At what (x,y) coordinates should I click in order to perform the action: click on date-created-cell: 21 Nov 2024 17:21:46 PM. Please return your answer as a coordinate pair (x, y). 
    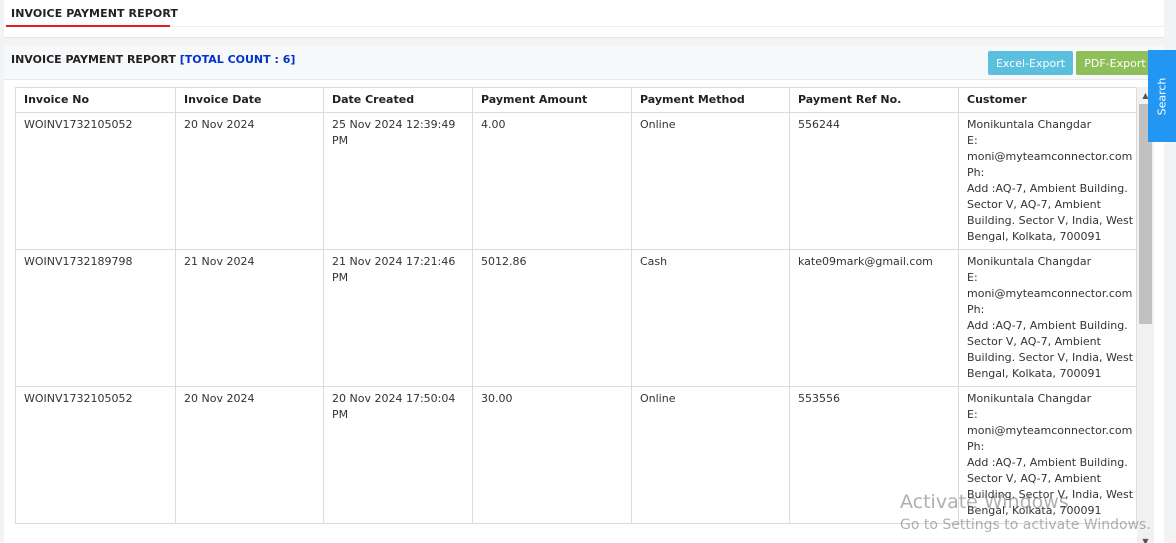
    Looking at the image, I should click on (398, 318).